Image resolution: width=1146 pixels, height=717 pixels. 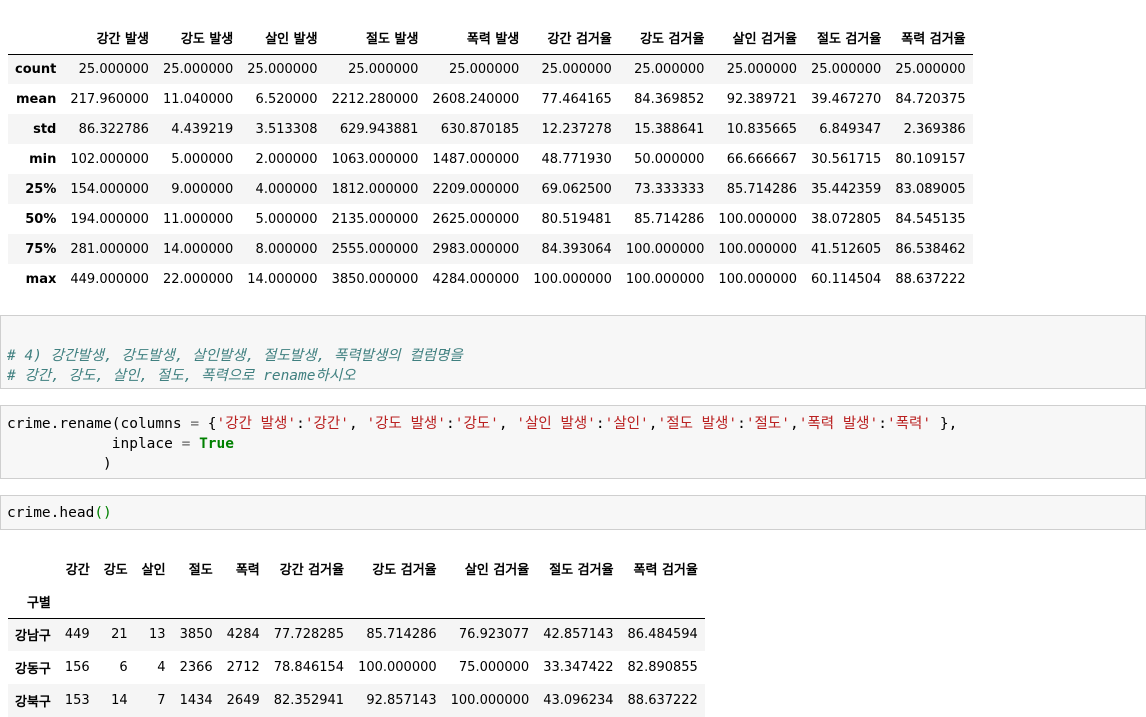 What do you see at coordinates (286, 99) in the screenshot?
I see `table-cell: 6.520000` at bounding box center [286, 99].